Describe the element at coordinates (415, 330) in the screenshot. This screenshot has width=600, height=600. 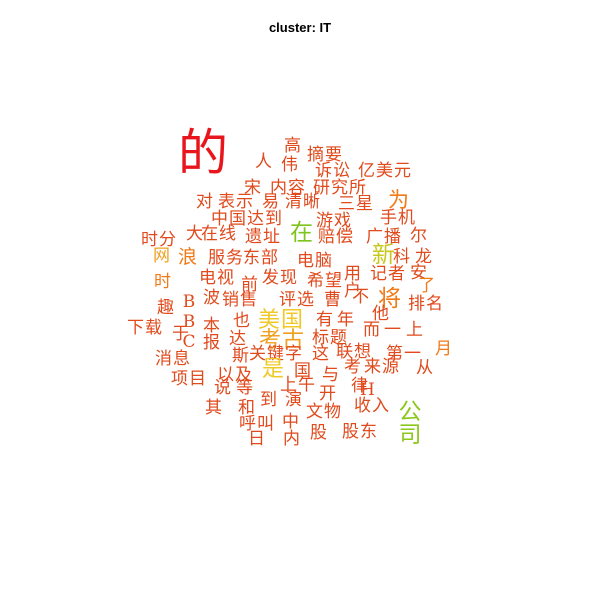
I see `cloud-word: 上` at that location.